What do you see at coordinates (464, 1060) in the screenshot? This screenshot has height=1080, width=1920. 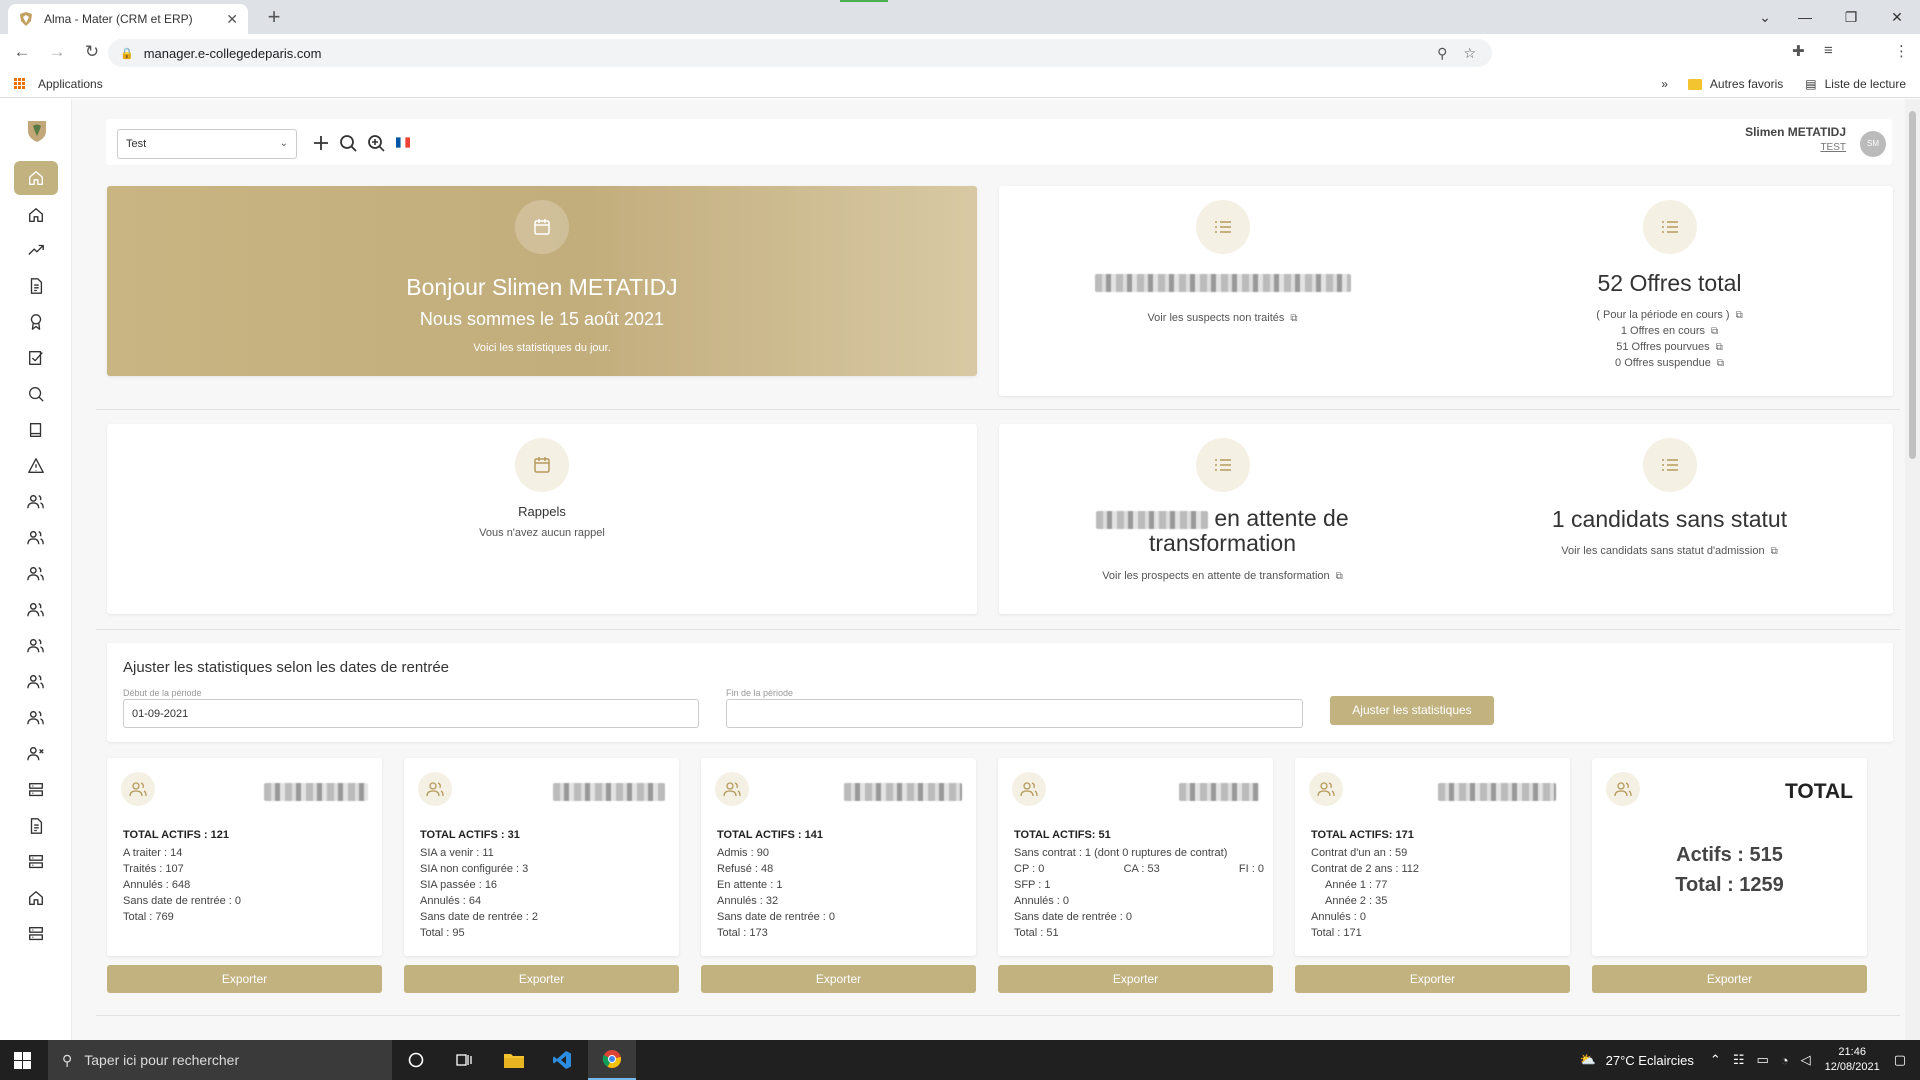 I see `task-view-icon` at bounding box center [464, 1060].